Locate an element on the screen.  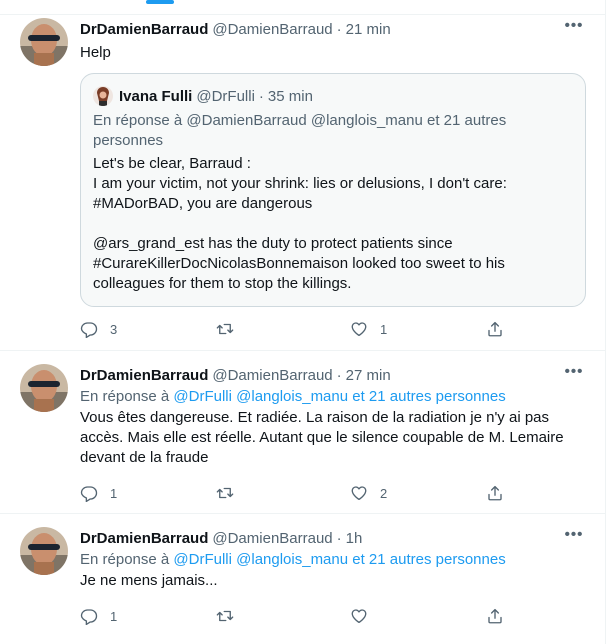
tweet-actions: 1 is located at coordinates (300, 616).